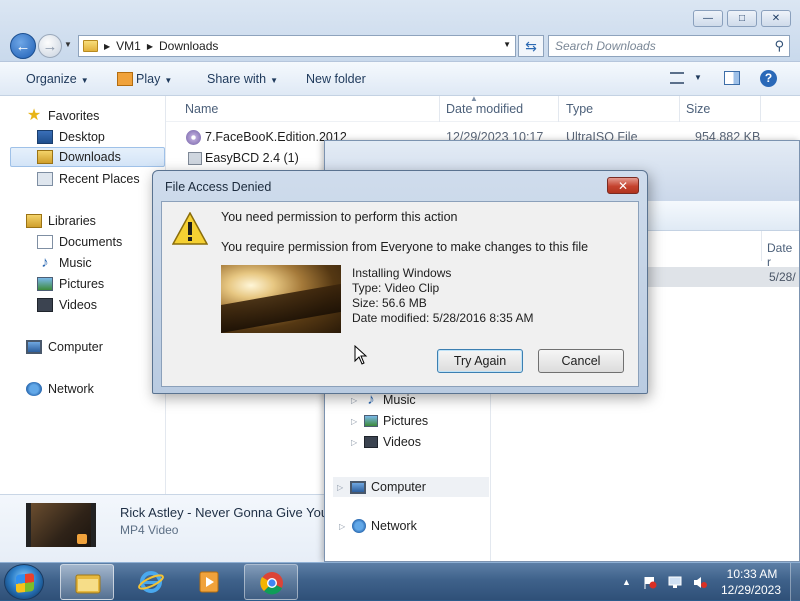 Image resolution: width=800 pixels, height=601 pixels. What do you see at coordinates (386, 442) in the screenshot?
I see `nav-videos: ▷ Videos` at bounding box center [386, 442].